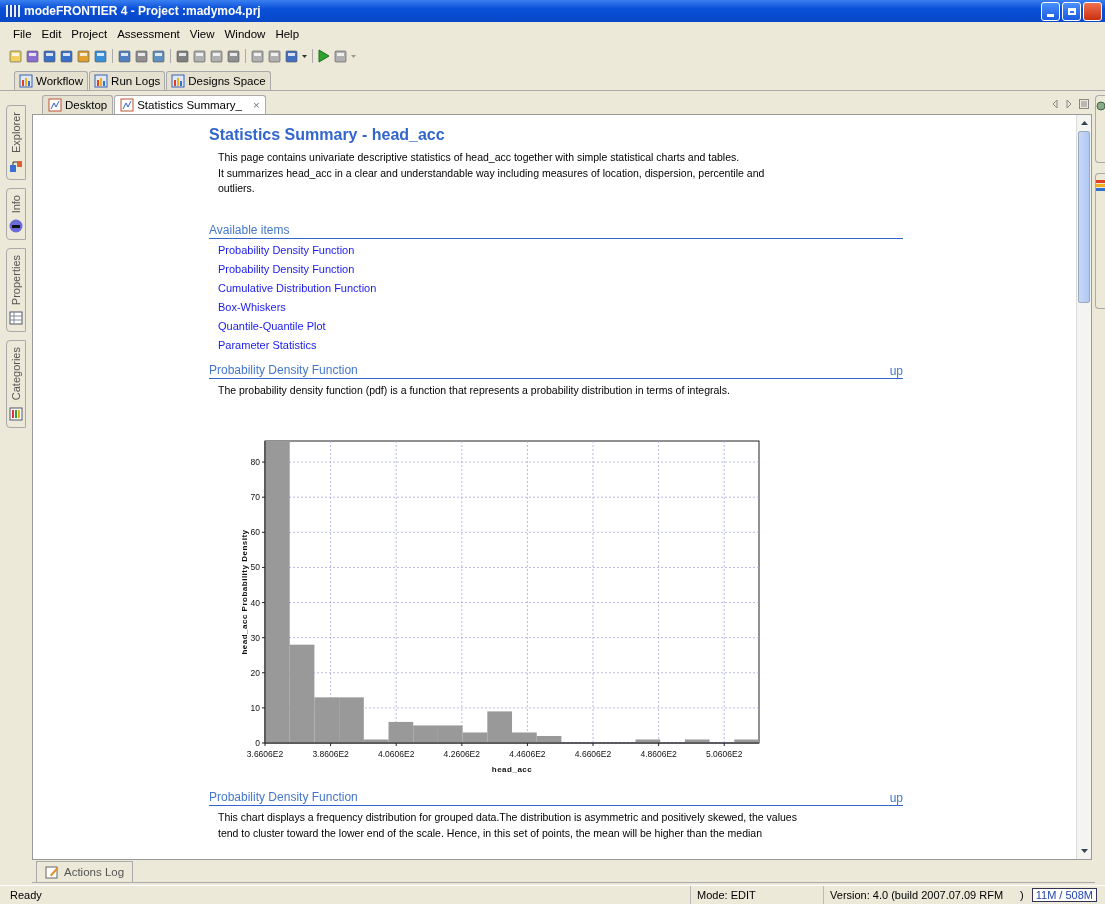  I want to click on pencil-icon, so click(52, 872).